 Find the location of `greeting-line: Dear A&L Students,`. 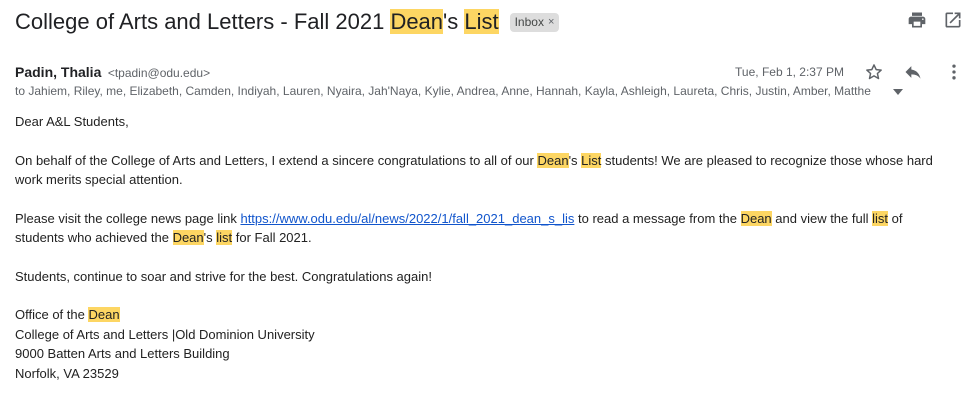

greeting-line: Dear A&L Students, is located at coordinates (72, 121).